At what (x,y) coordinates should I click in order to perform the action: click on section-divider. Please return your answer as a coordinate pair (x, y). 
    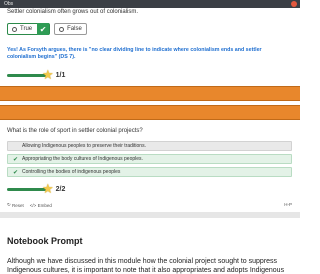
    Looking at the image, I should click on (150, 215).